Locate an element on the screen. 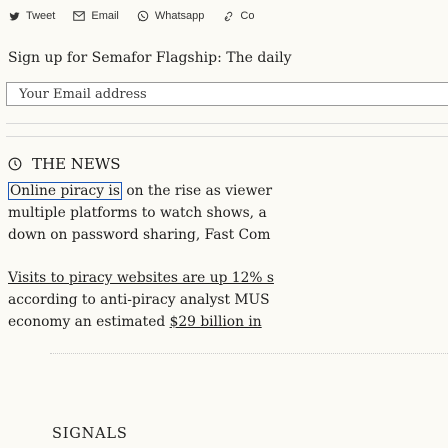 This screenshot has height=448, width=448. signals-header: SIGNALS is located at coordinates (90, 434).